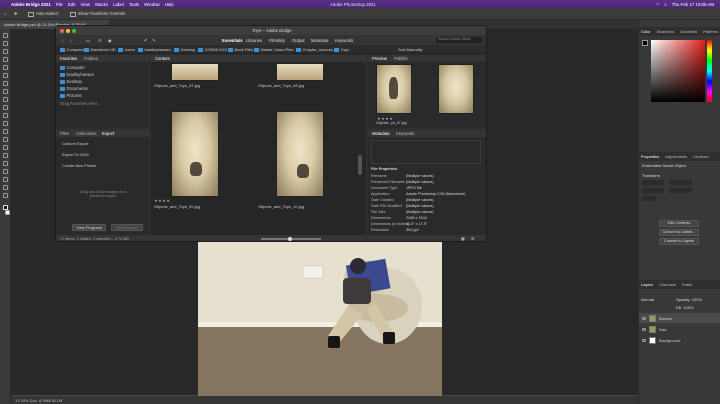 The height and width of the screenshot is (404, 720). What do you see at coordinates (152, 4) in the screenshot?
I see `menu-window: Window` at bounding box center [152, 4].